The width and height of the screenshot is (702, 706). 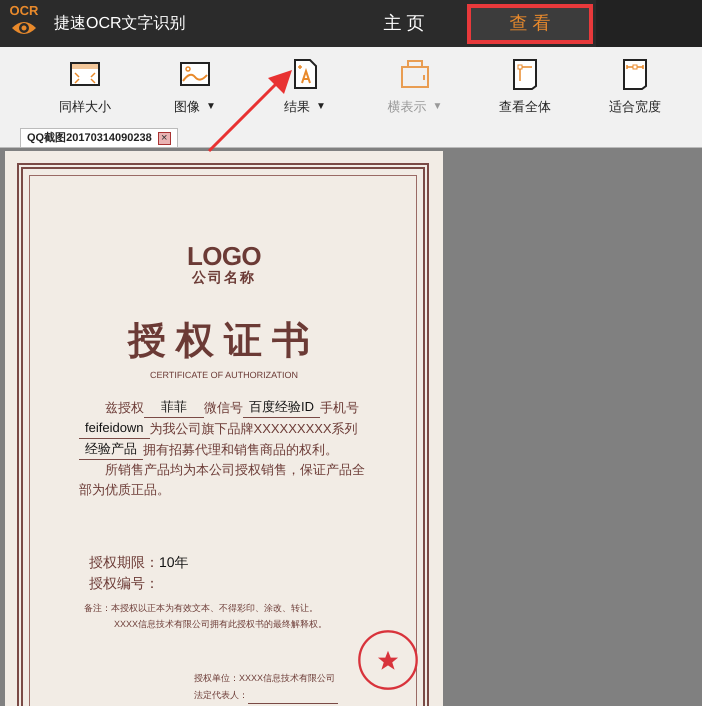 What do you see at coordinates (525, 87) in the screenshot?
I see `toolbar-button: 查看全体` at bounding box center [525, 87].